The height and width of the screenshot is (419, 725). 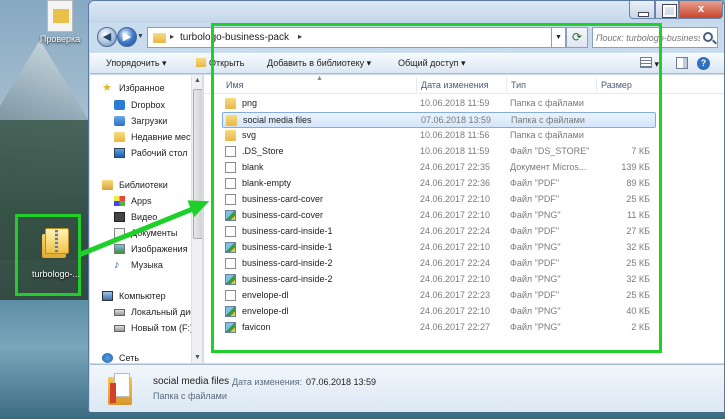 I want to click on forward-button: ▶, so click(x=127, y=37).